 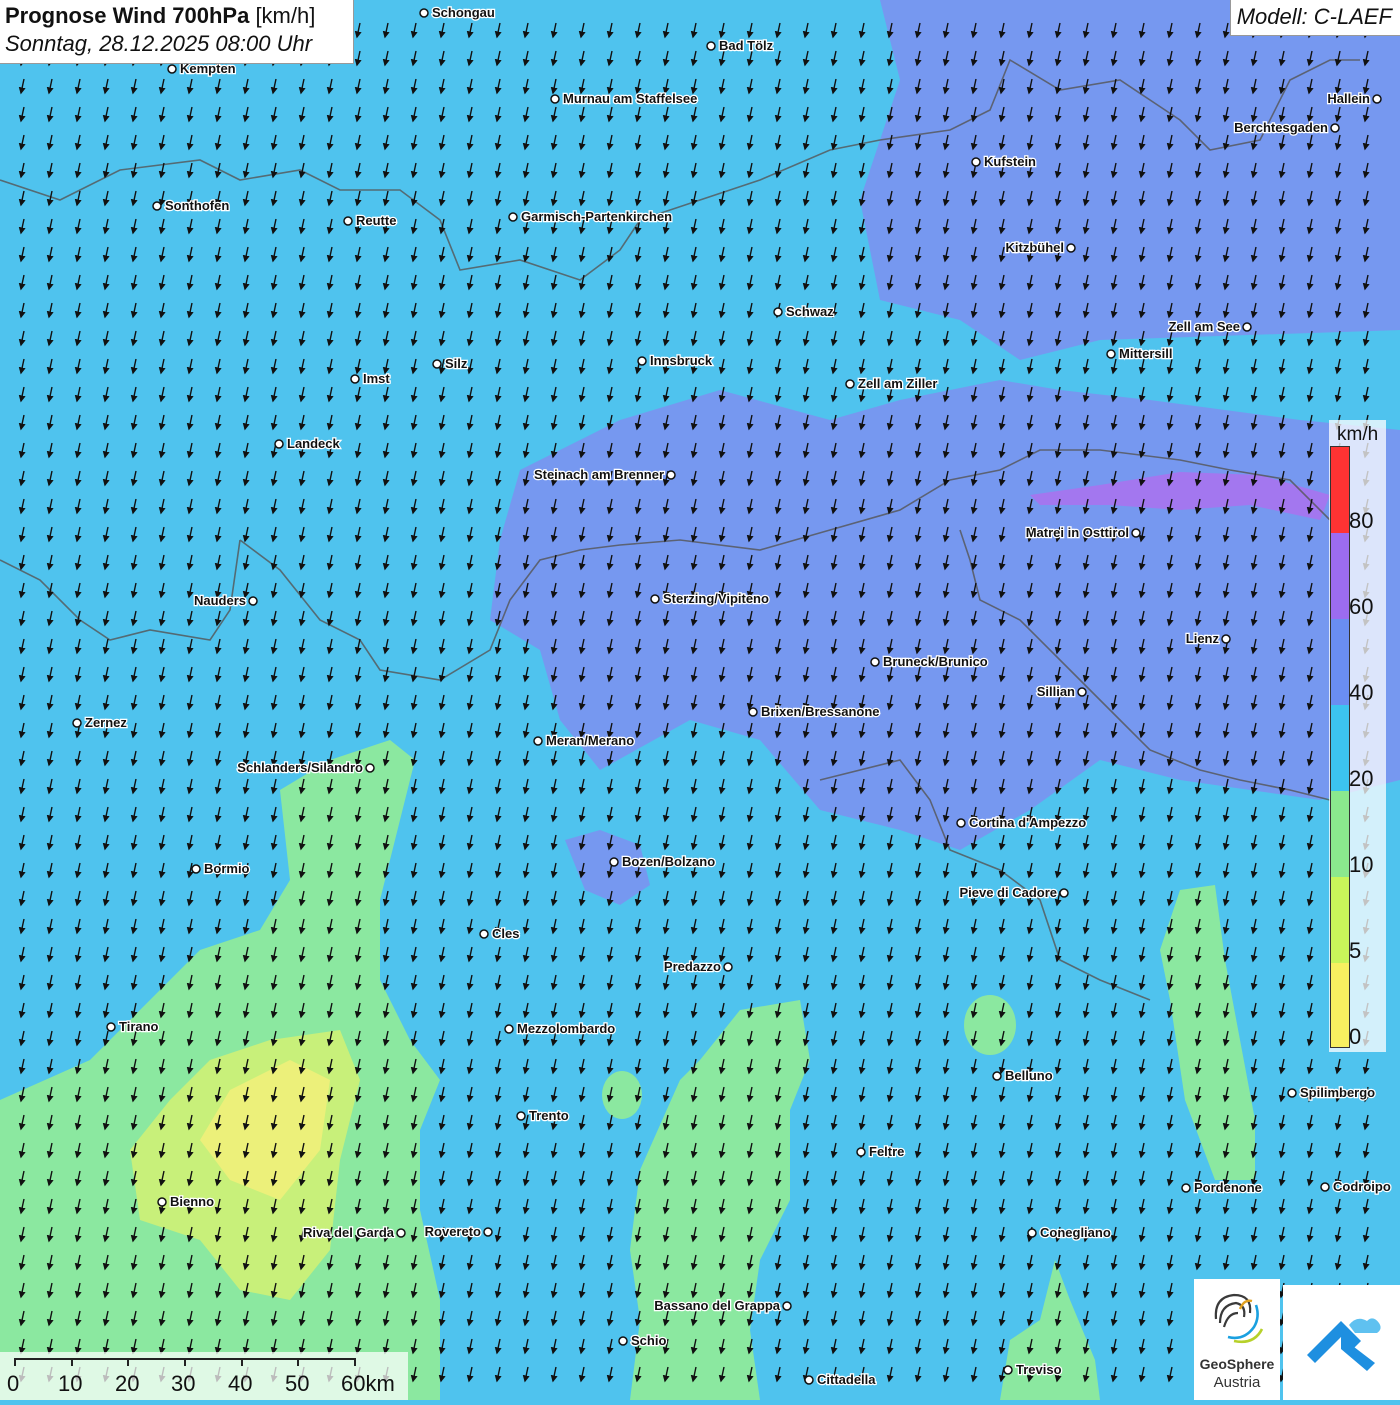 I want to click on city-label: Spilimbergo, so click(x=1337, y=1092).